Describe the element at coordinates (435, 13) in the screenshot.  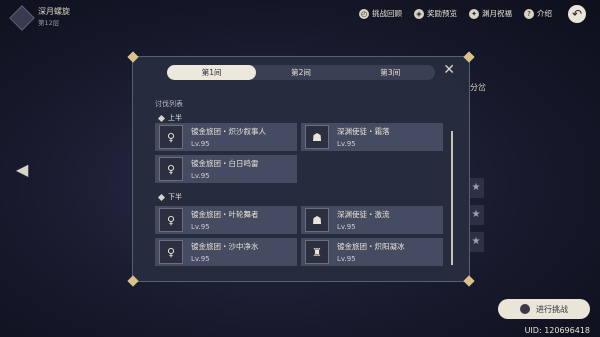
I see `reward-preview-button: ◈ 奖励预览` at that location.